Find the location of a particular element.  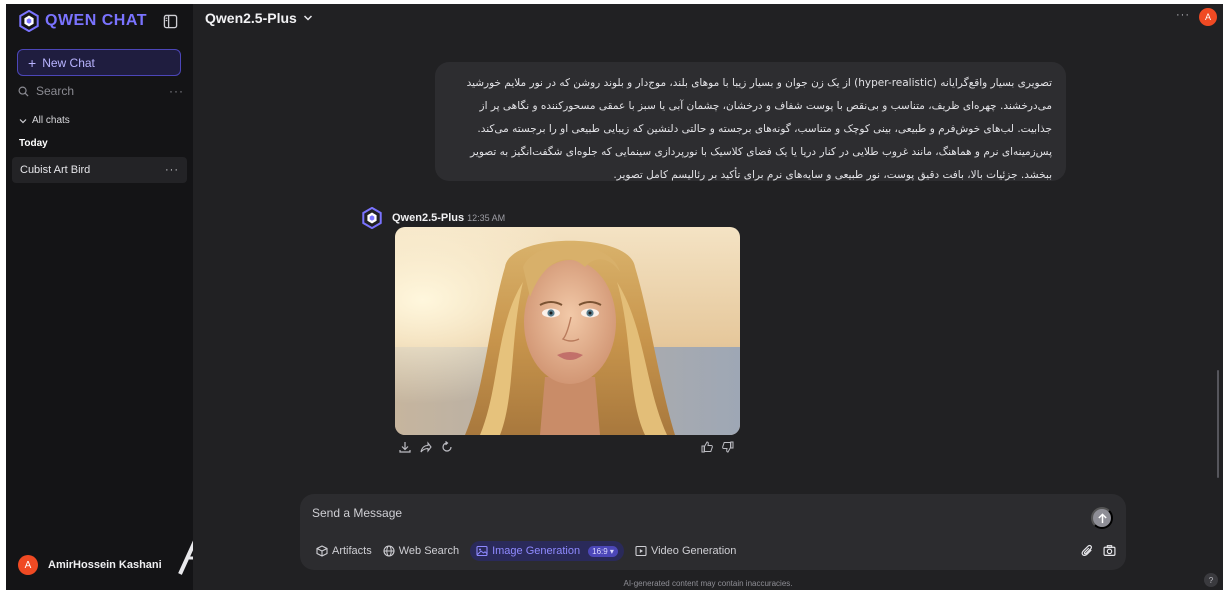

message-actions is located at coordinates (426, 447).